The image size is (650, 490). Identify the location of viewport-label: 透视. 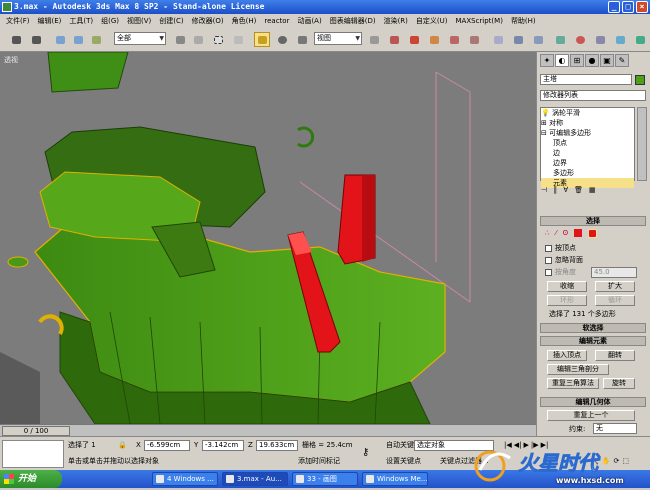
(11, 60).